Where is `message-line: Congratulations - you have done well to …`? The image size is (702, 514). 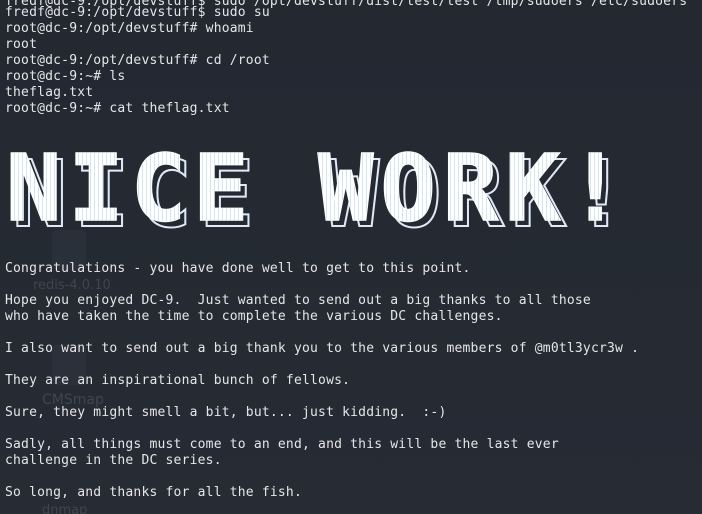 message-line: Congratulations - you have done well to … is located at coordinates (238, 268).